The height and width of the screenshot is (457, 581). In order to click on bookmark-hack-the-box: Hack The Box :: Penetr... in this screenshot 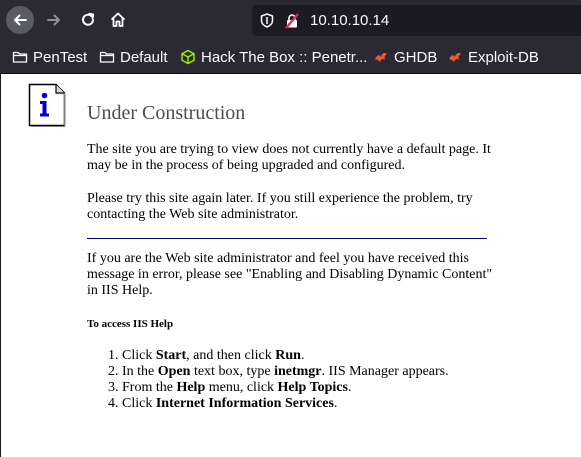, I will do `click(273, 57)`.